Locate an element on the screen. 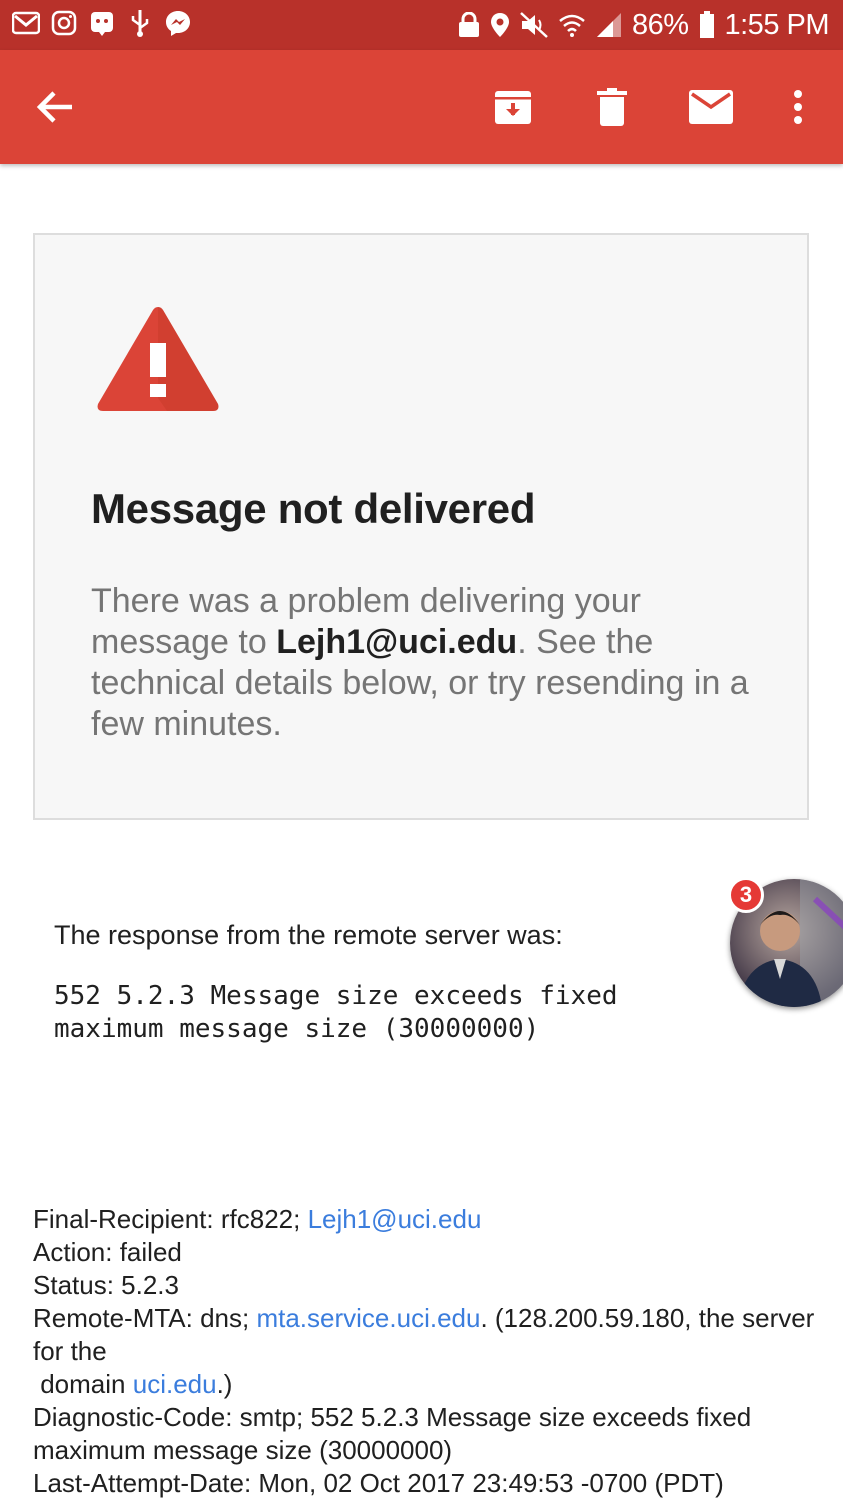 The height and width of the screenshot is (1500, 843). gmail-notification-icon is located at coordinates (26, 23).